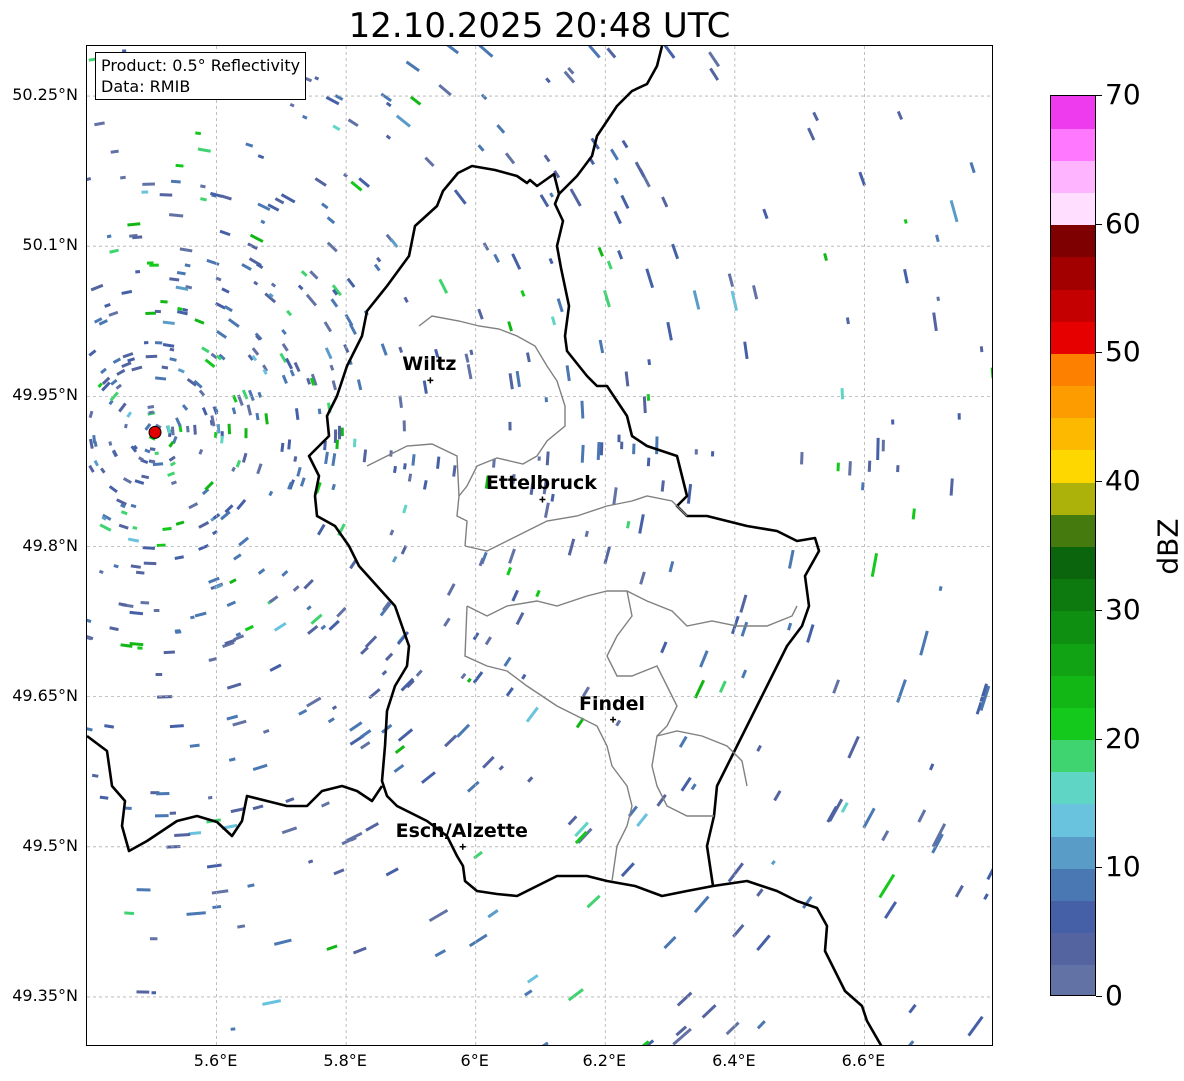 The width and height of the screenshot is (1184, 1081). I want to click on lat-tick-label: 49.95°N, so click(45, 395).